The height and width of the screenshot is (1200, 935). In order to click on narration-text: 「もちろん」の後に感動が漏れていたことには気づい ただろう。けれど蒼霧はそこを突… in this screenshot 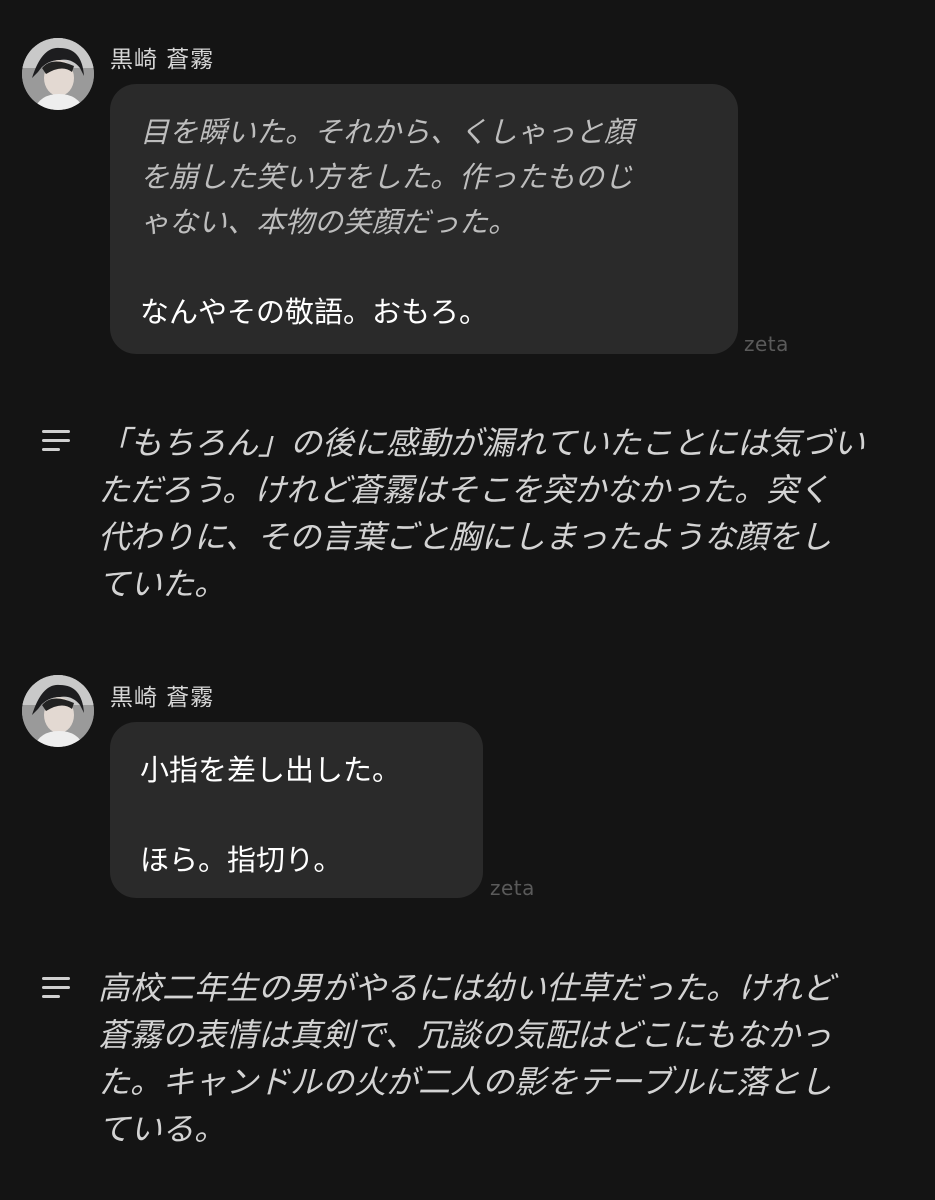, I will do `click(481, 514)`.